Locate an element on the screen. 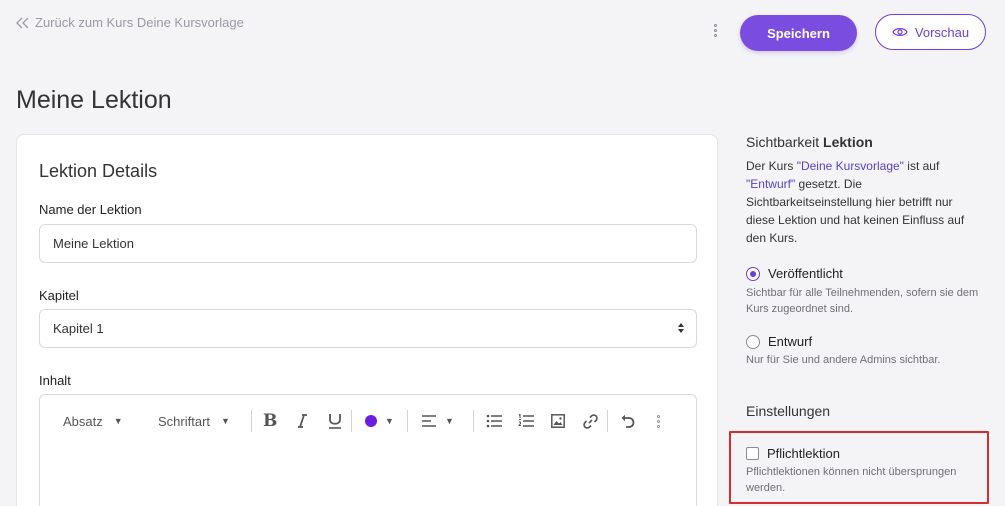 The image size is (1005, 506). page-title: Meine Lektion is located at coordinates (94, 100).